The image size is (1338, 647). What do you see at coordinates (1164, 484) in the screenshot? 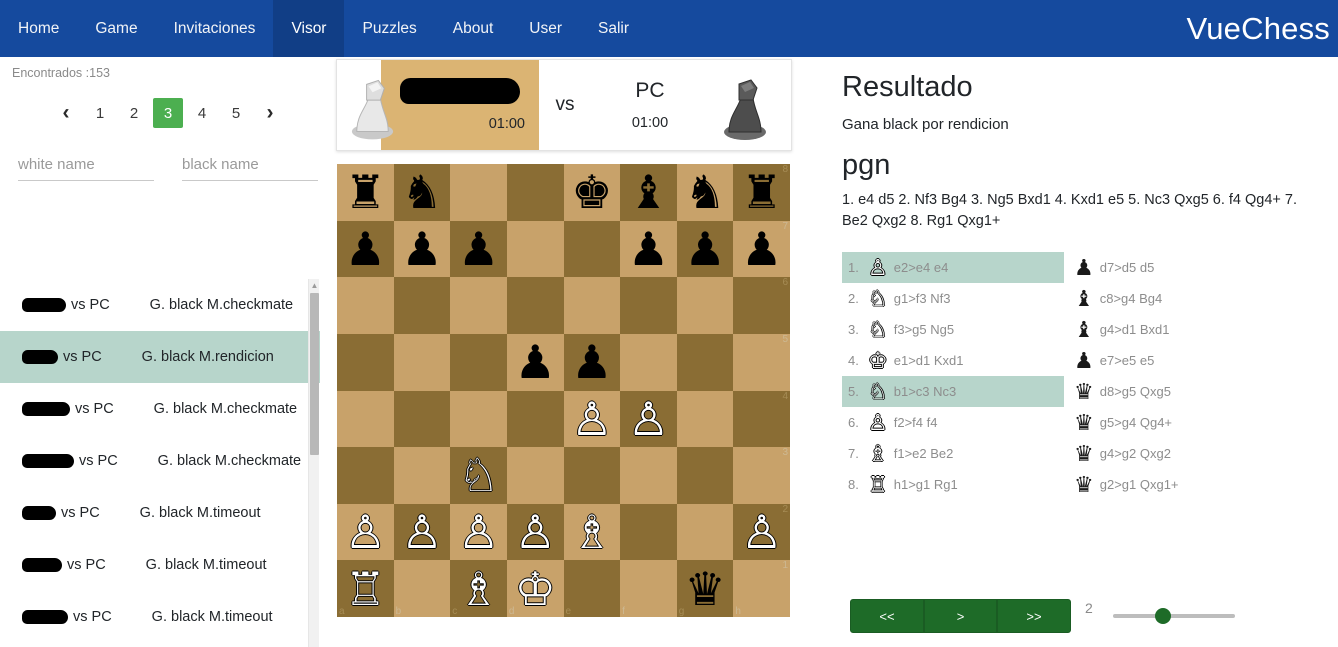
I see `black-move-cell: ♛ g2>g1 Qxg1+` at bounding box center [1164, 484].